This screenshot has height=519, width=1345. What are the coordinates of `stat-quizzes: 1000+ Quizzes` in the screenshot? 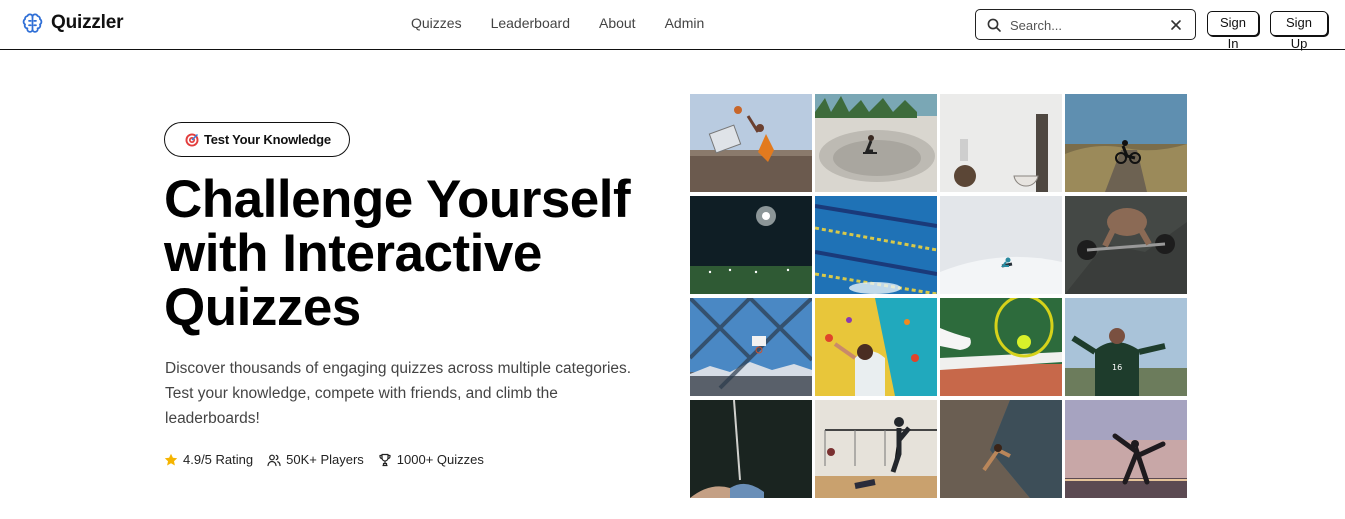 It's located at (431, 459).